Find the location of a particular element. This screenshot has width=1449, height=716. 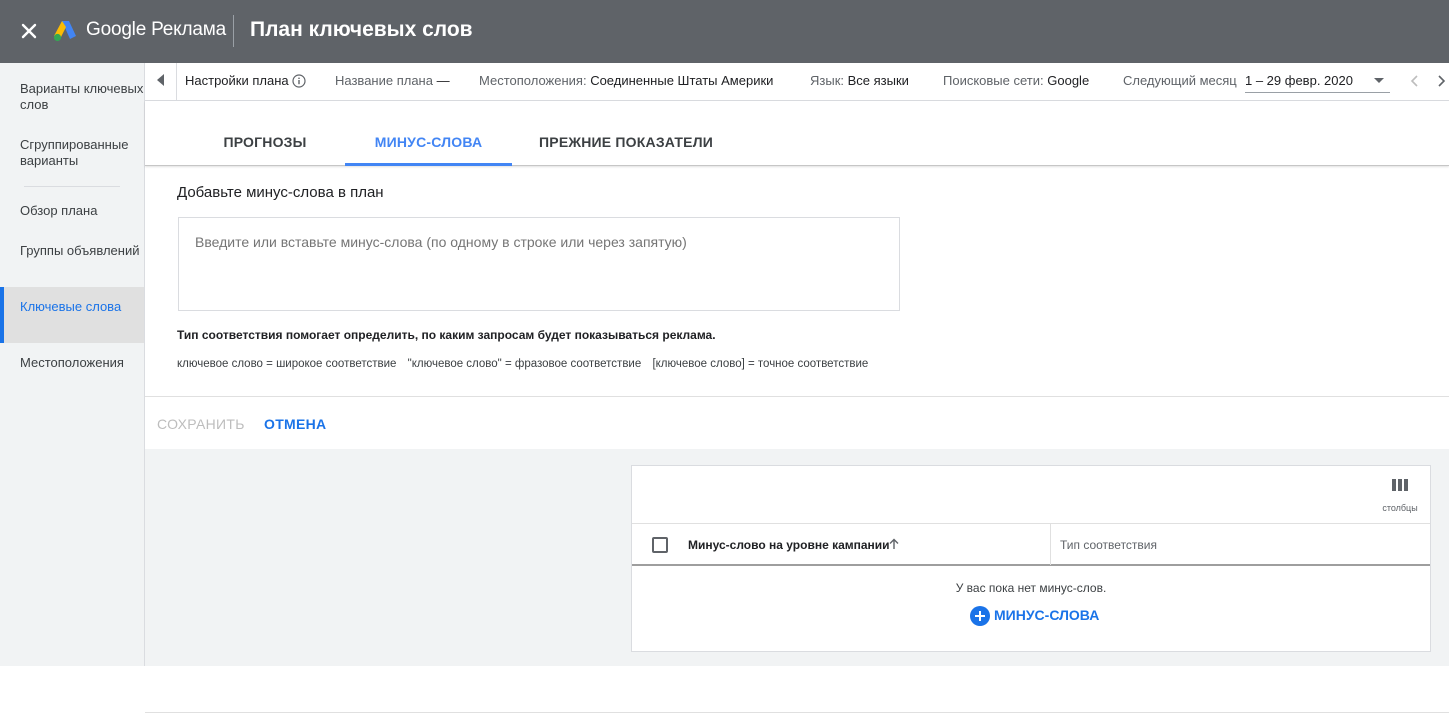

networks-label: Поисковые сети: is located at coordinates (993, 80).